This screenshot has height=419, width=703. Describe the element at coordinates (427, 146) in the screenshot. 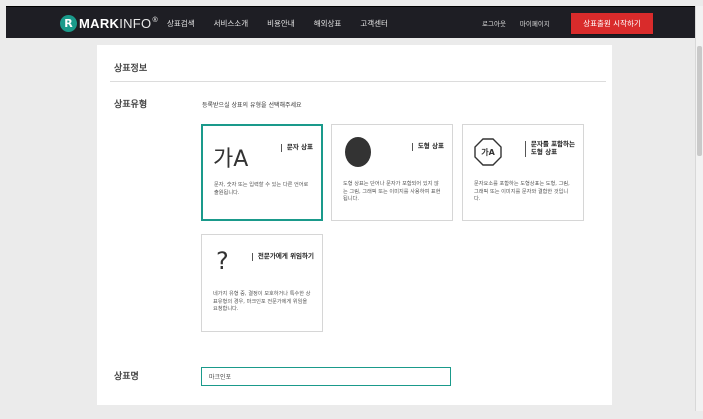

I see `card-title: 도형 상표` at that location.